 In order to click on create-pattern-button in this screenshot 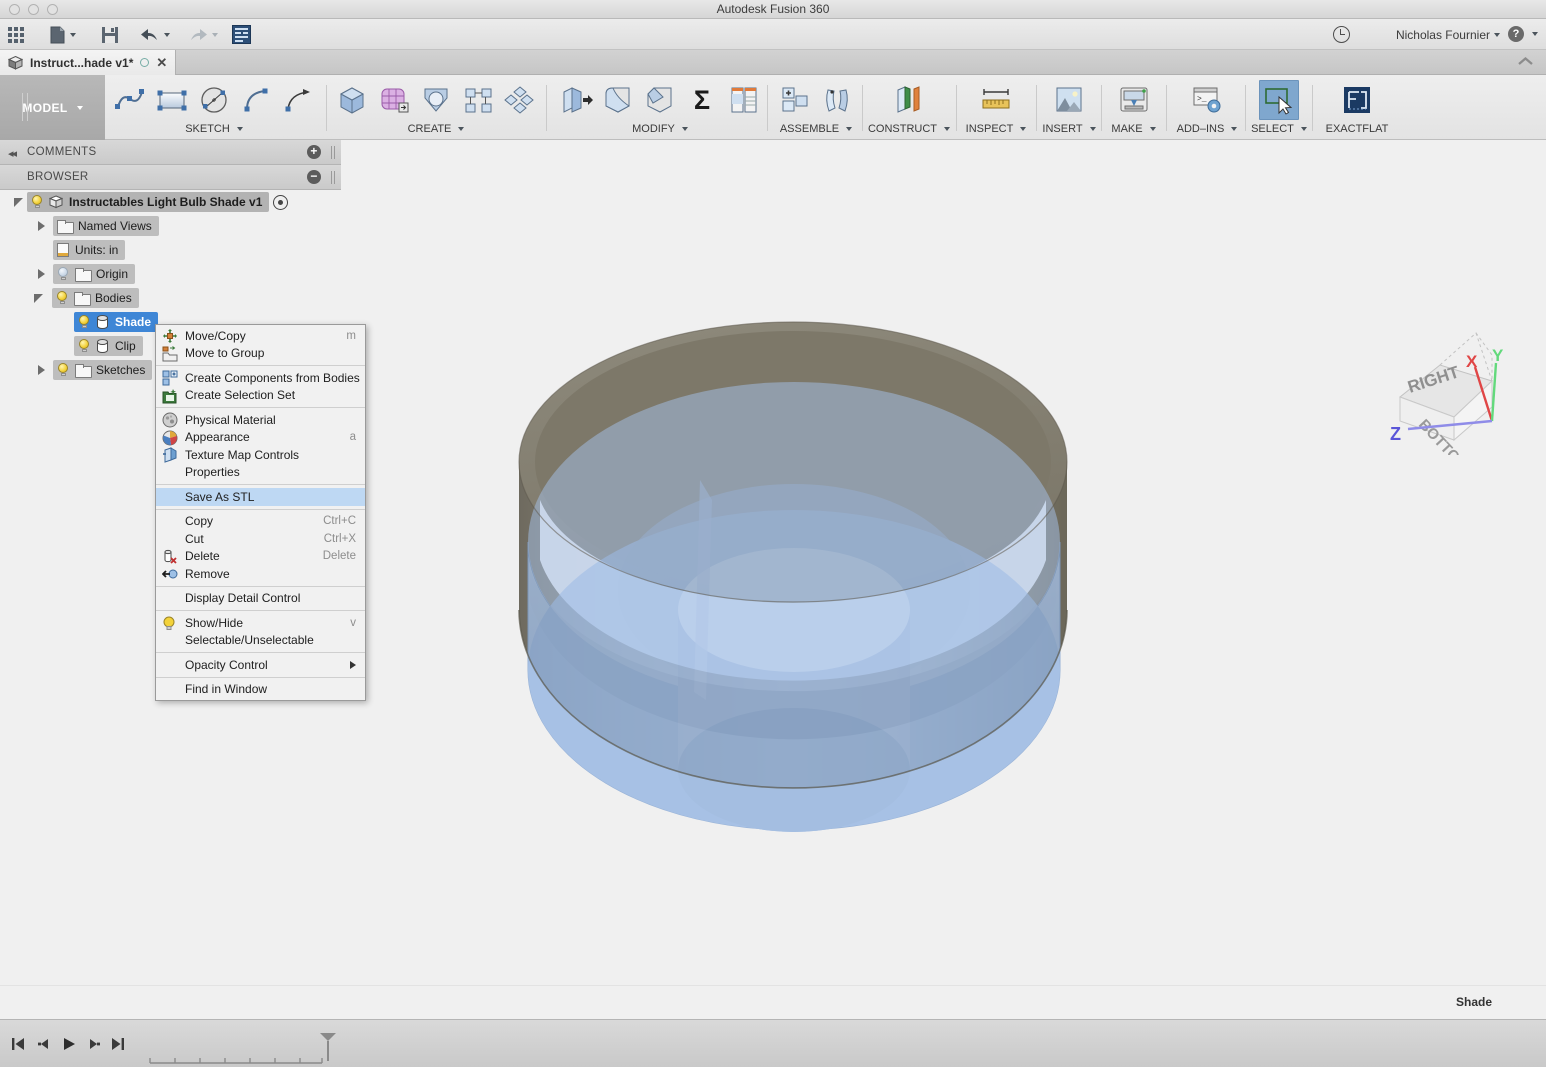, I will do `click(478, 100)`.